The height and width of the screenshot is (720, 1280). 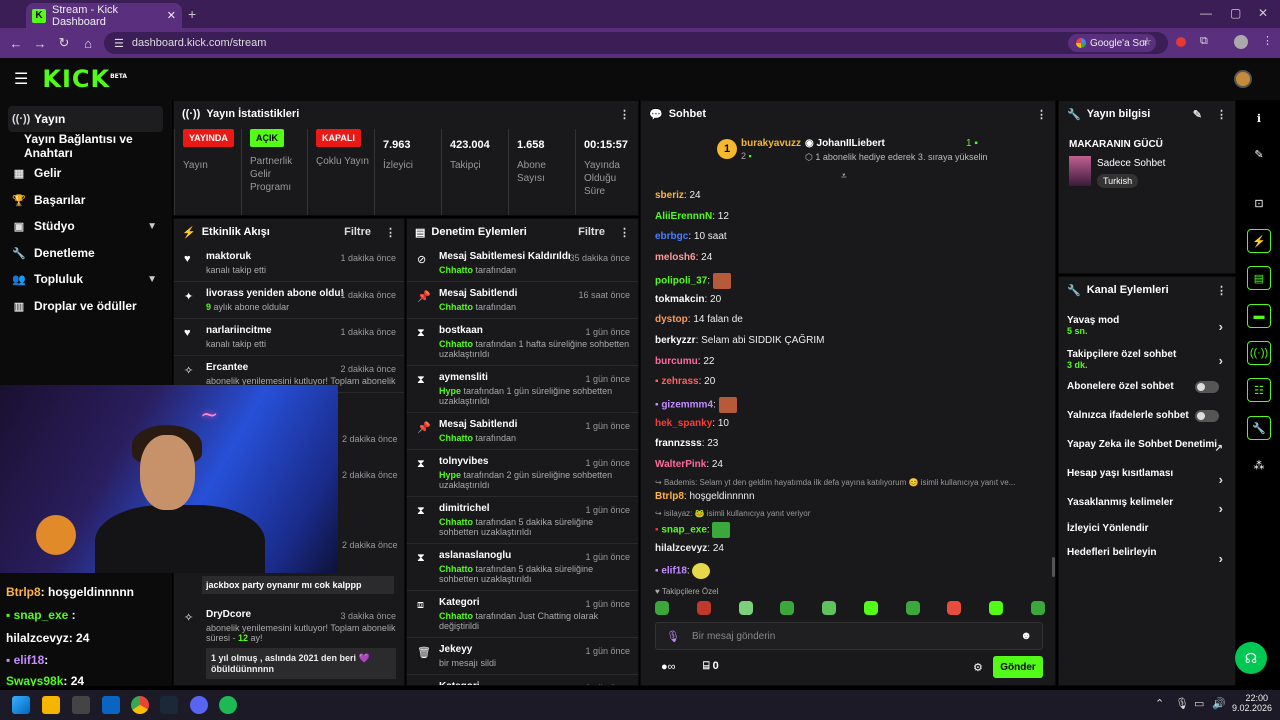 I want to click on chat-username: Btrlp8, so click(x=669, y=496).